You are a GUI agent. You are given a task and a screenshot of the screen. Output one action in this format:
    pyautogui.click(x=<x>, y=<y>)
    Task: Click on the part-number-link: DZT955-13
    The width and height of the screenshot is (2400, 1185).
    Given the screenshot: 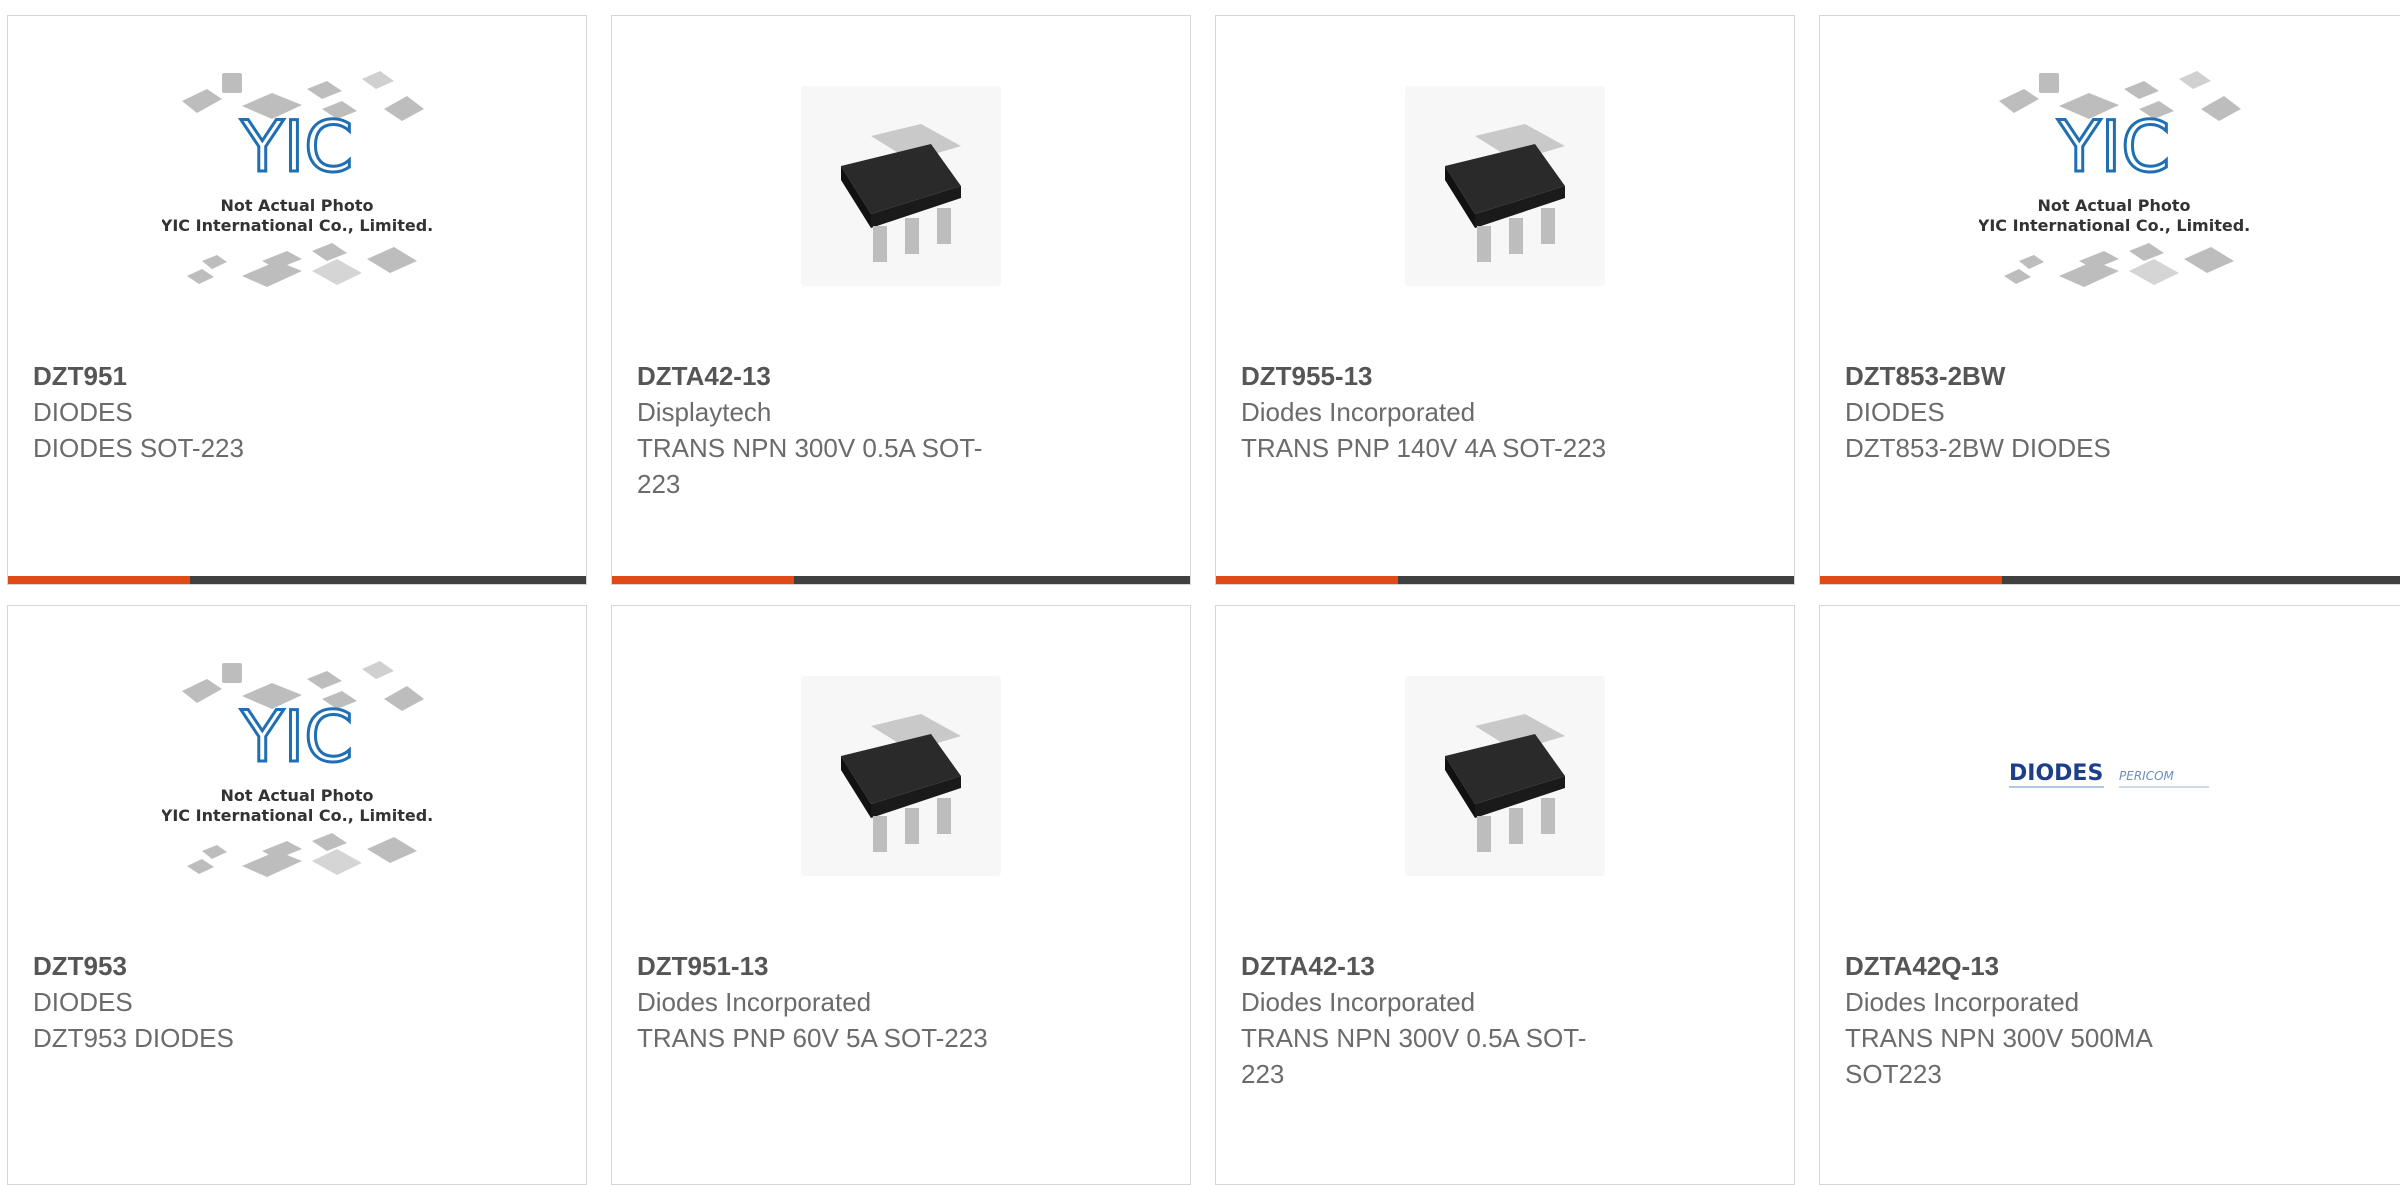 What is the action you would take?
    pyautogui.click(x=1451, y=376)
    